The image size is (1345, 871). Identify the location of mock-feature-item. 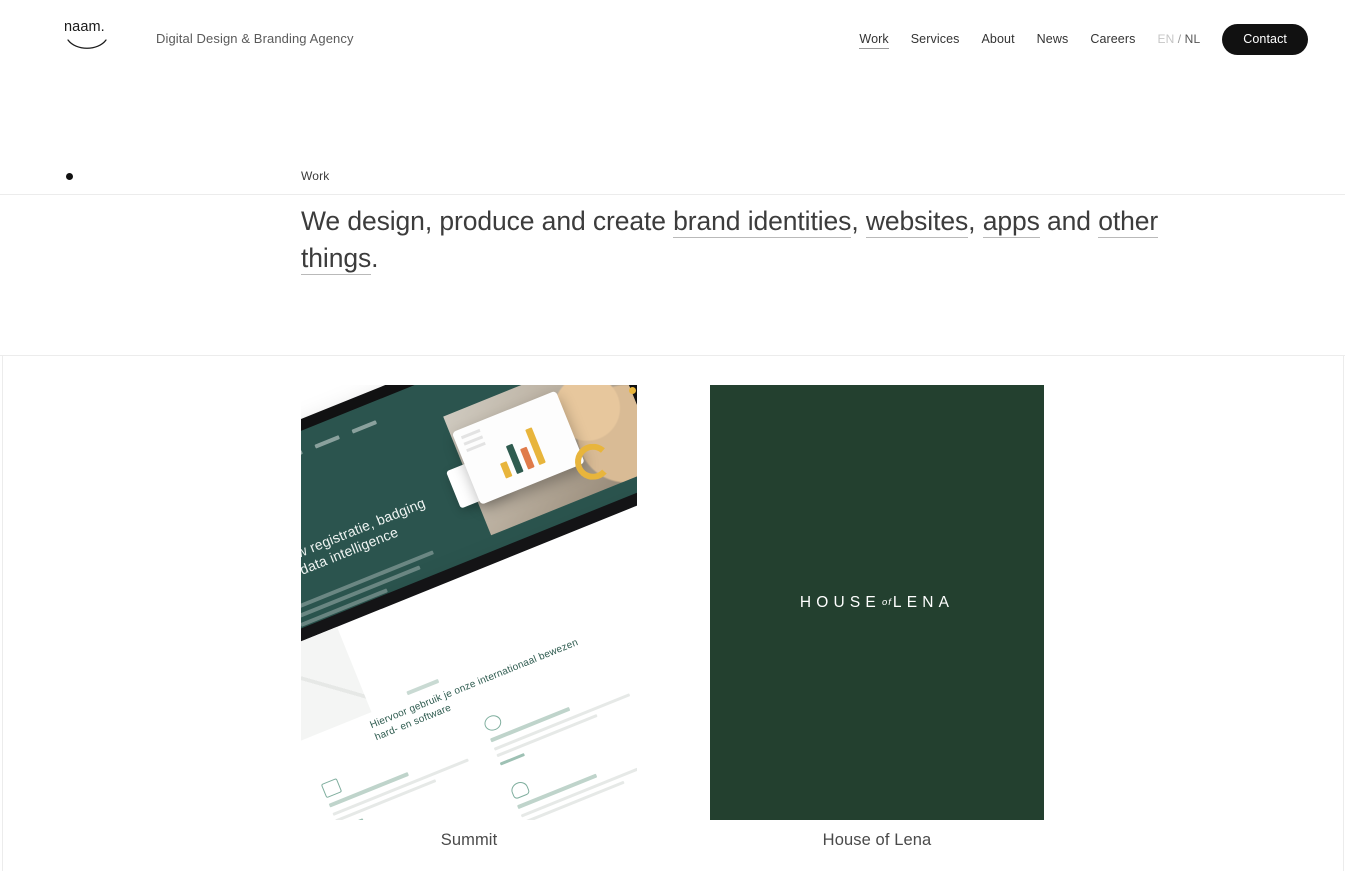
(397, 775).